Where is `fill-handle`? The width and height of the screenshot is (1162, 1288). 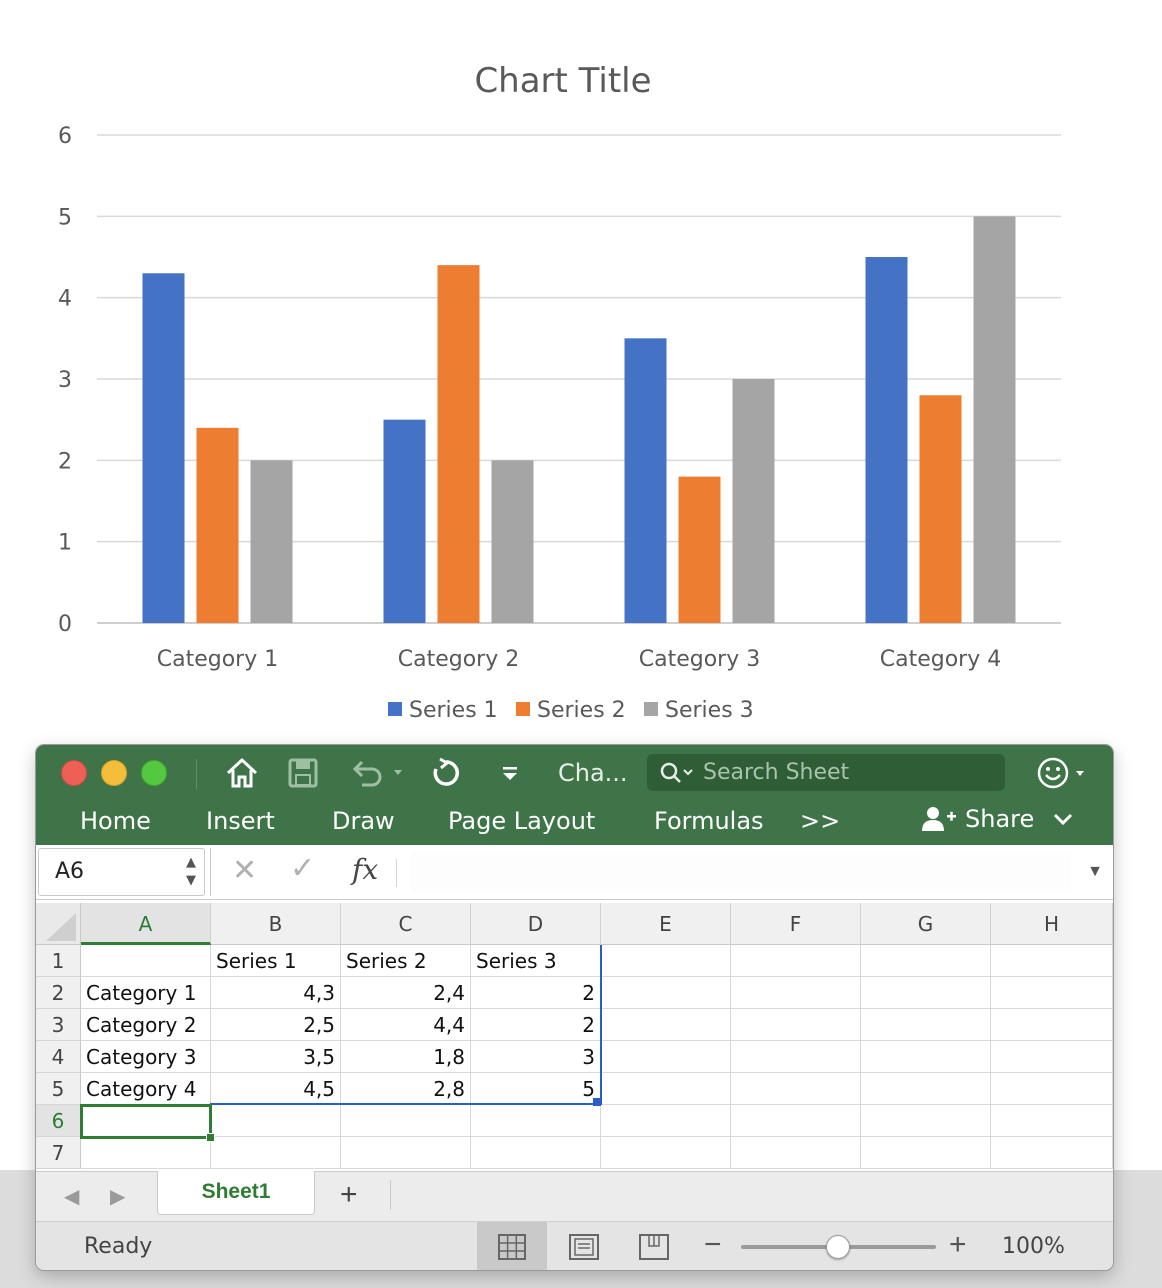 fill-handle is located at coordinates (210, 1137).